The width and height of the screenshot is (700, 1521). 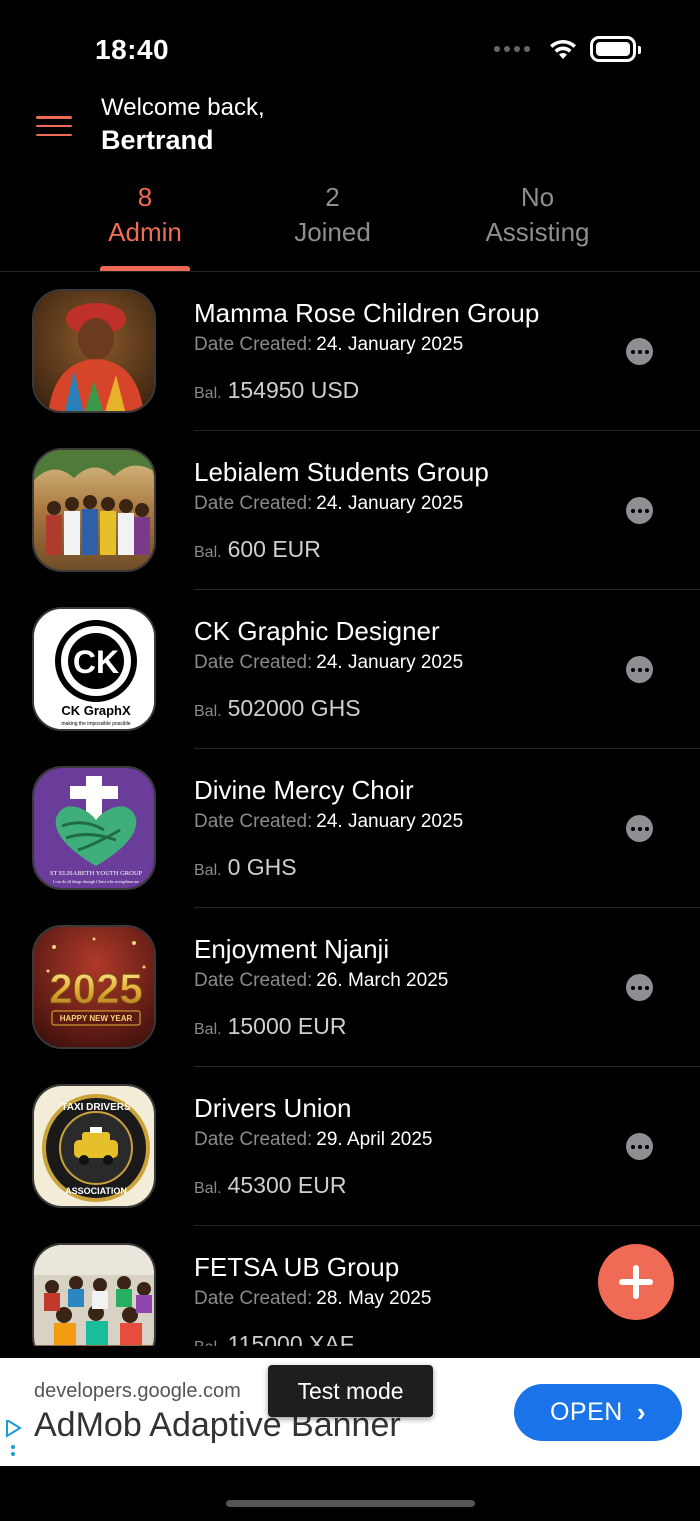 What do you see at coordinates (332, 197) in the screenshot?
I see `tab-joined-count: 2` at bounding box center [332, 197].